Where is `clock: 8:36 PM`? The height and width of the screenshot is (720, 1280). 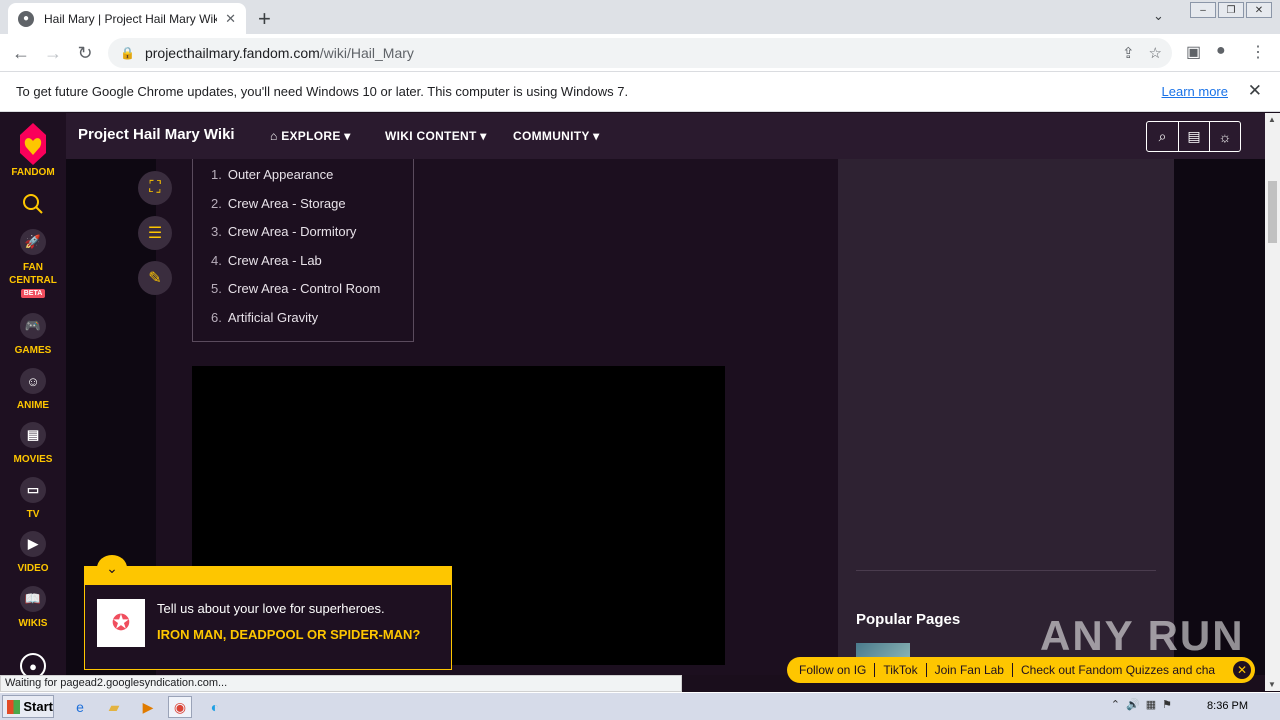
clock: 8:36 PM is located at coordinates (1227, 706).